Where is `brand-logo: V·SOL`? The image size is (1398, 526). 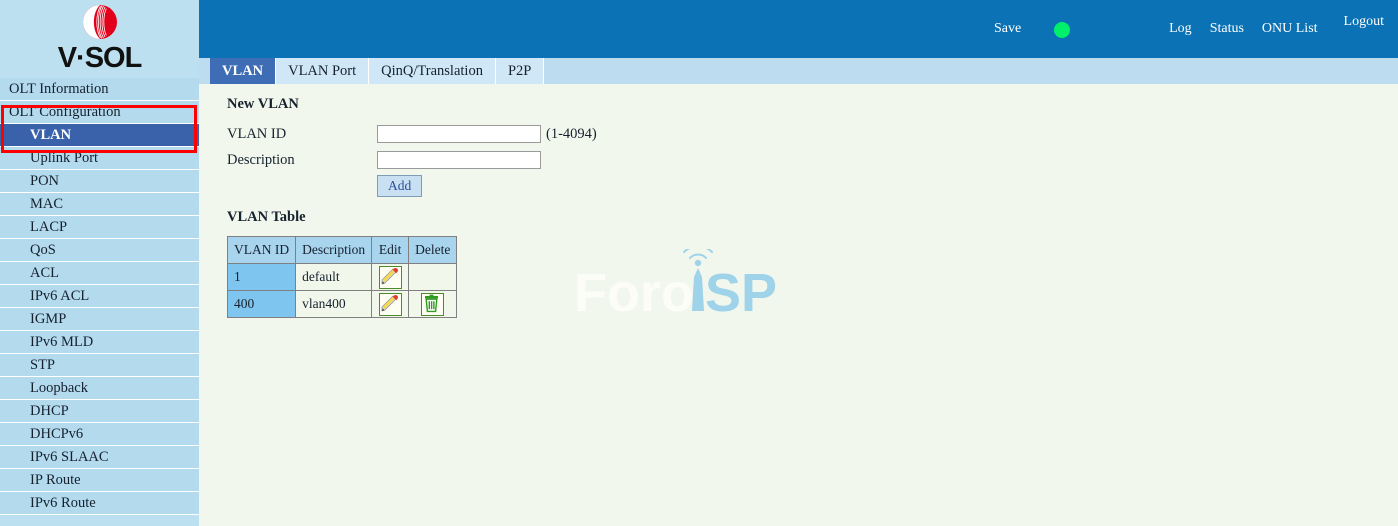 brand-logo: V·SOL is located at coordinates (99, 39).